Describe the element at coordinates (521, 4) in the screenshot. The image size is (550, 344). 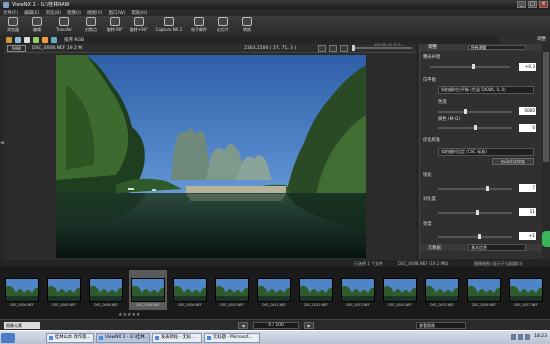
I see `minimize-button: _` at that location.